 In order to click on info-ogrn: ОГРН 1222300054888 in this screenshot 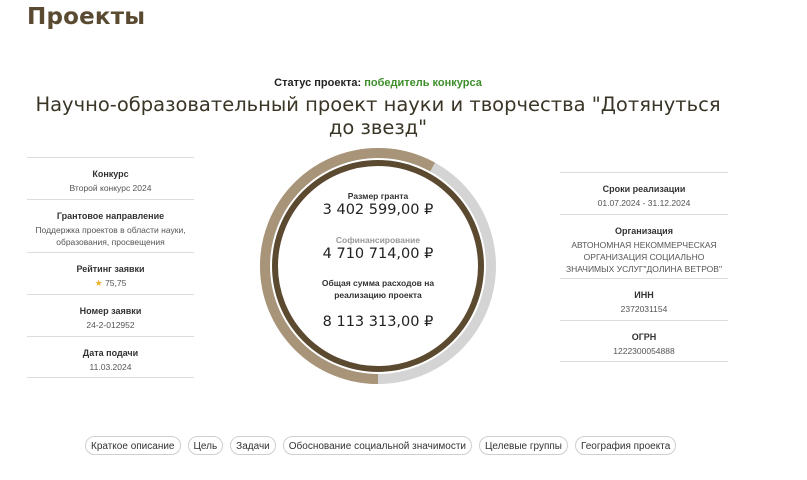, I will do `click(644, 341)`.